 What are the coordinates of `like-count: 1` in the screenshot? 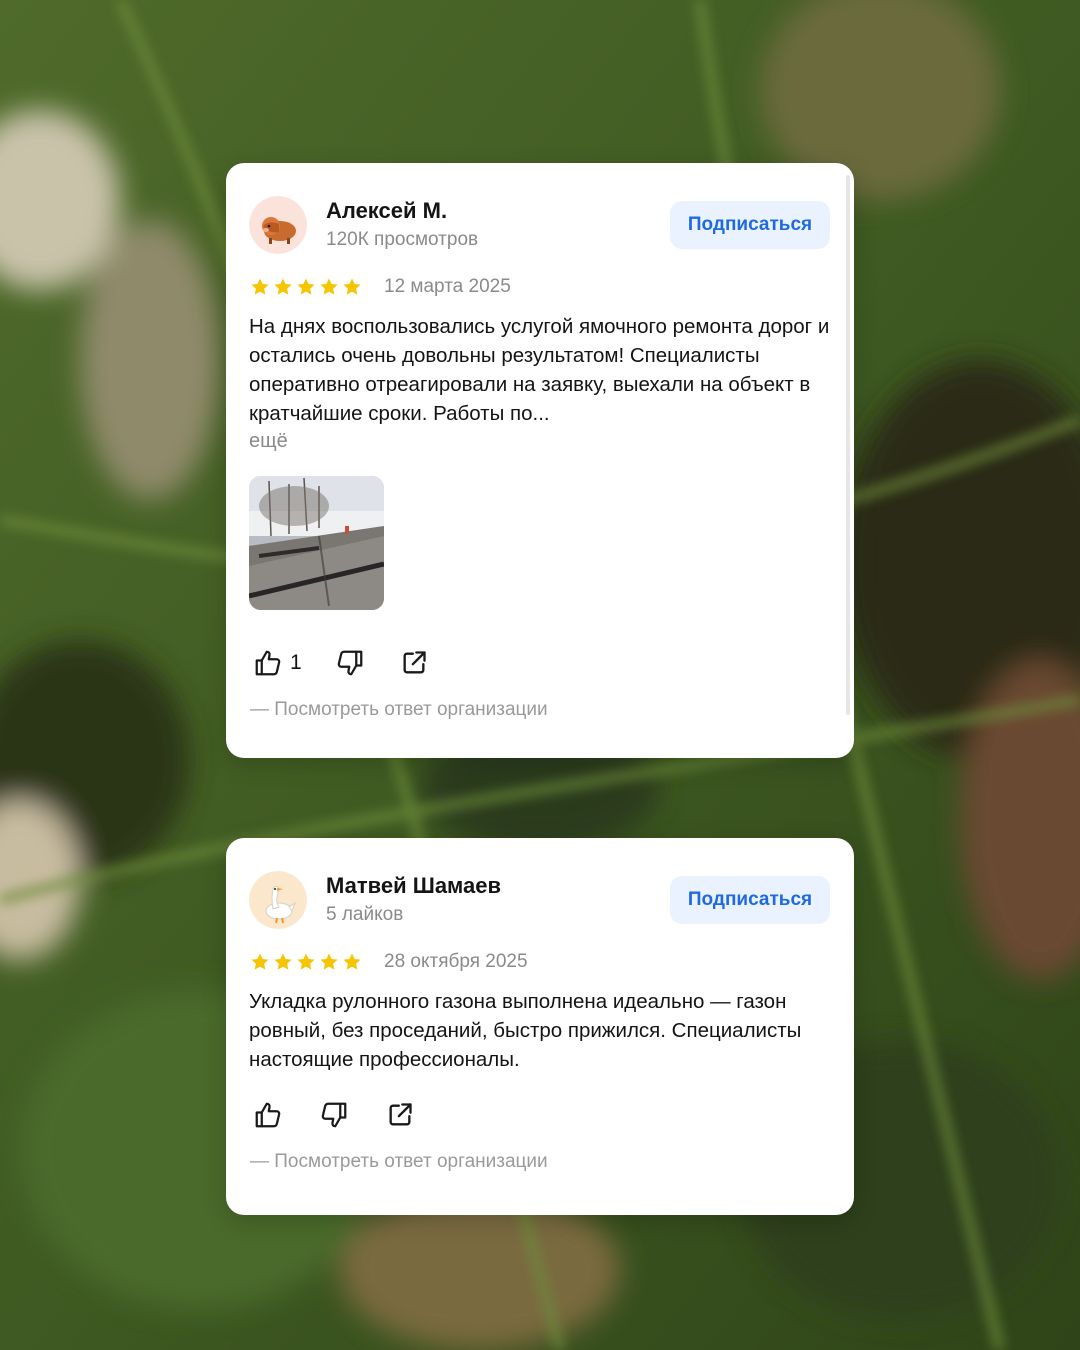 It's located at (296, 662).